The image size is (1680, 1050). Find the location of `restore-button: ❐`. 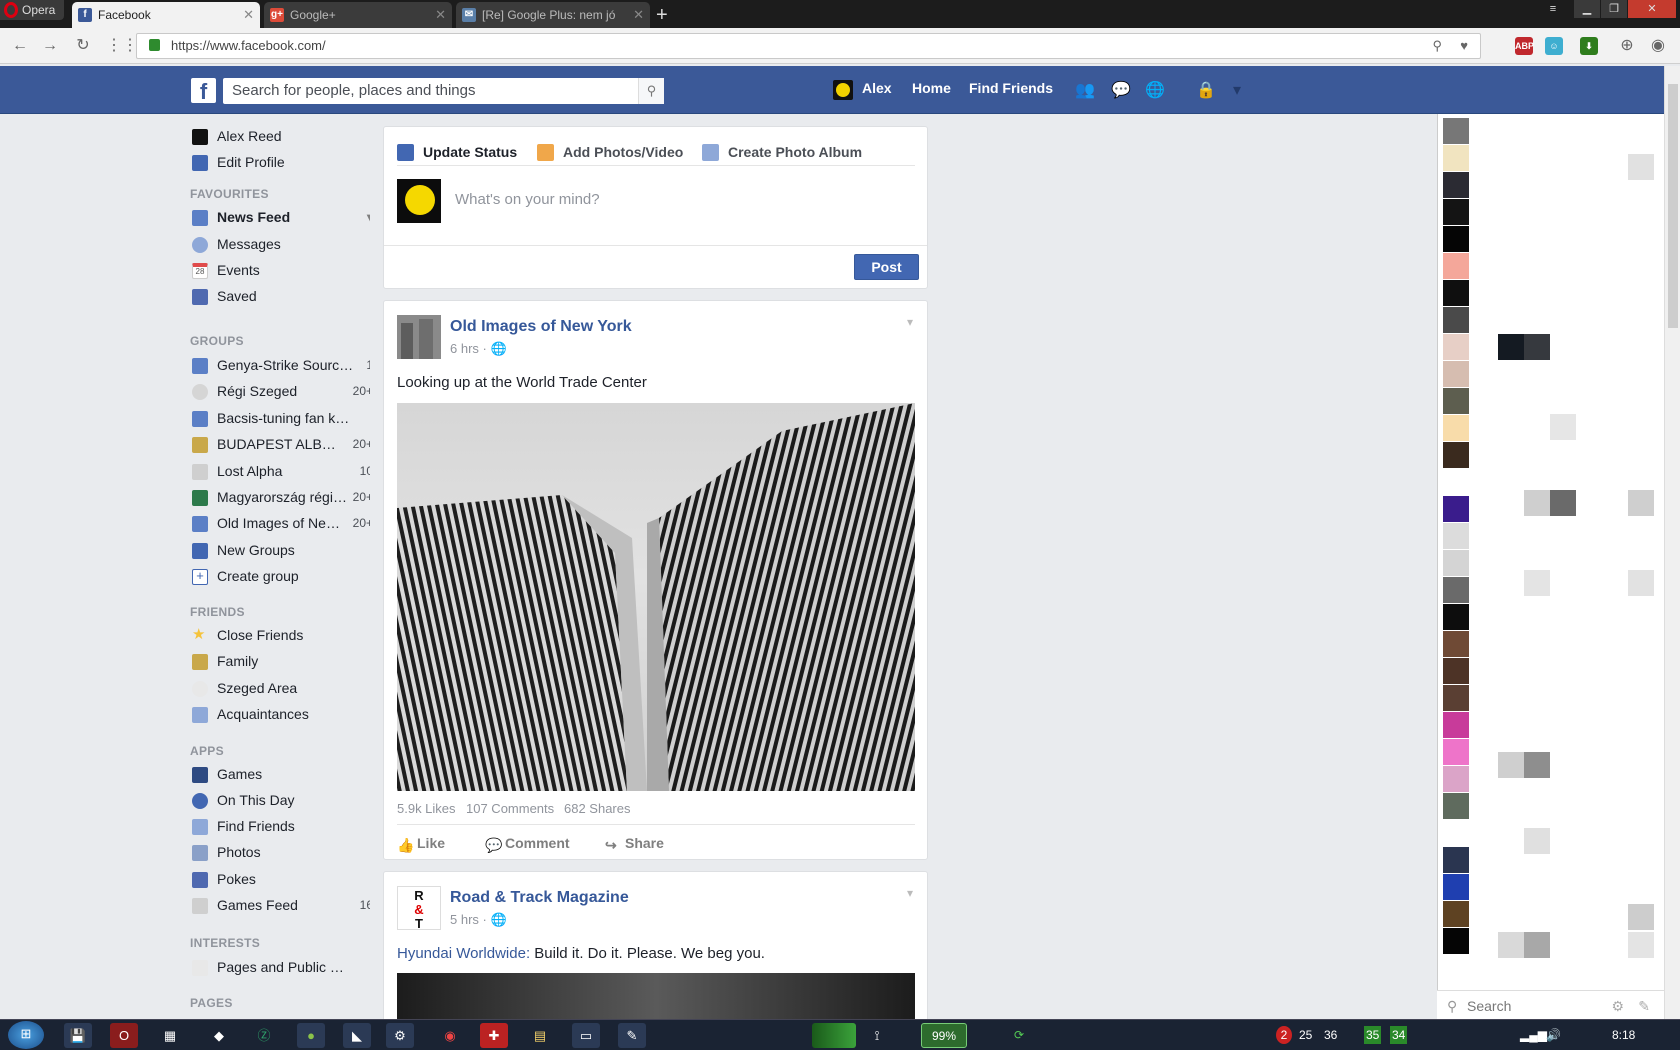

restore-button: ❐ is located at coordinates (1614, 9).